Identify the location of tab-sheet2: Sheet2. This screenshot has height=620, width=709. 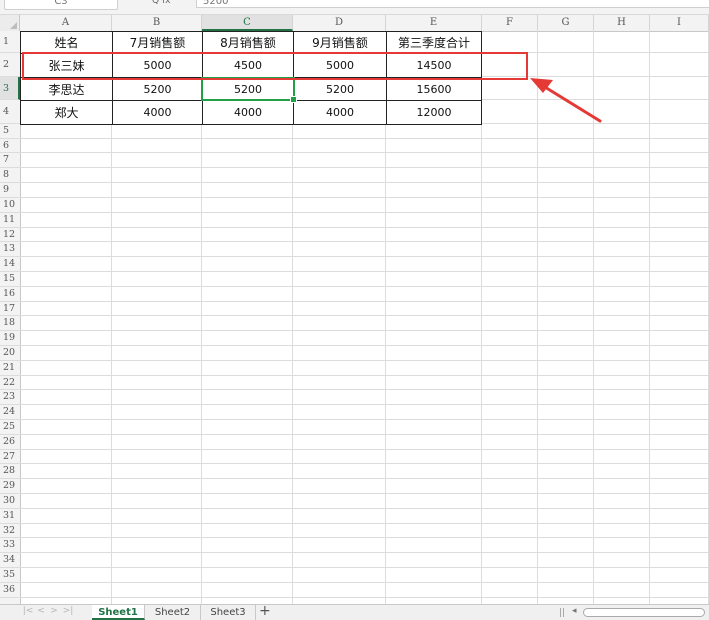
(173, 612).